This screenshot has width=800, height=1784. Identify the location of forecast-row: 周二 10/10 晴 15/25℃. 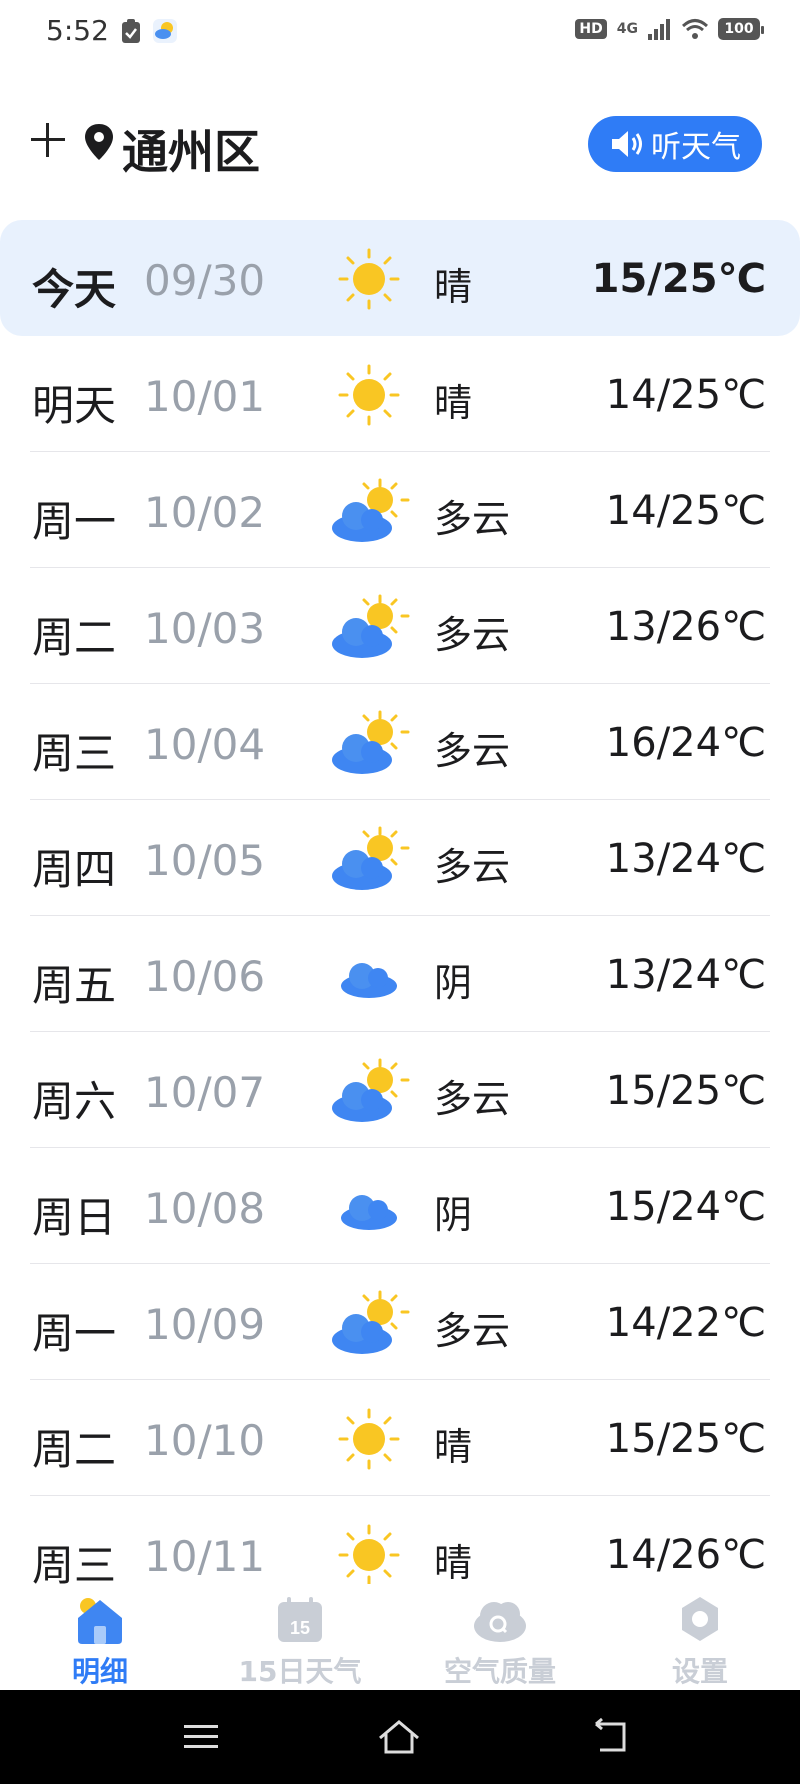
(400, 1438).